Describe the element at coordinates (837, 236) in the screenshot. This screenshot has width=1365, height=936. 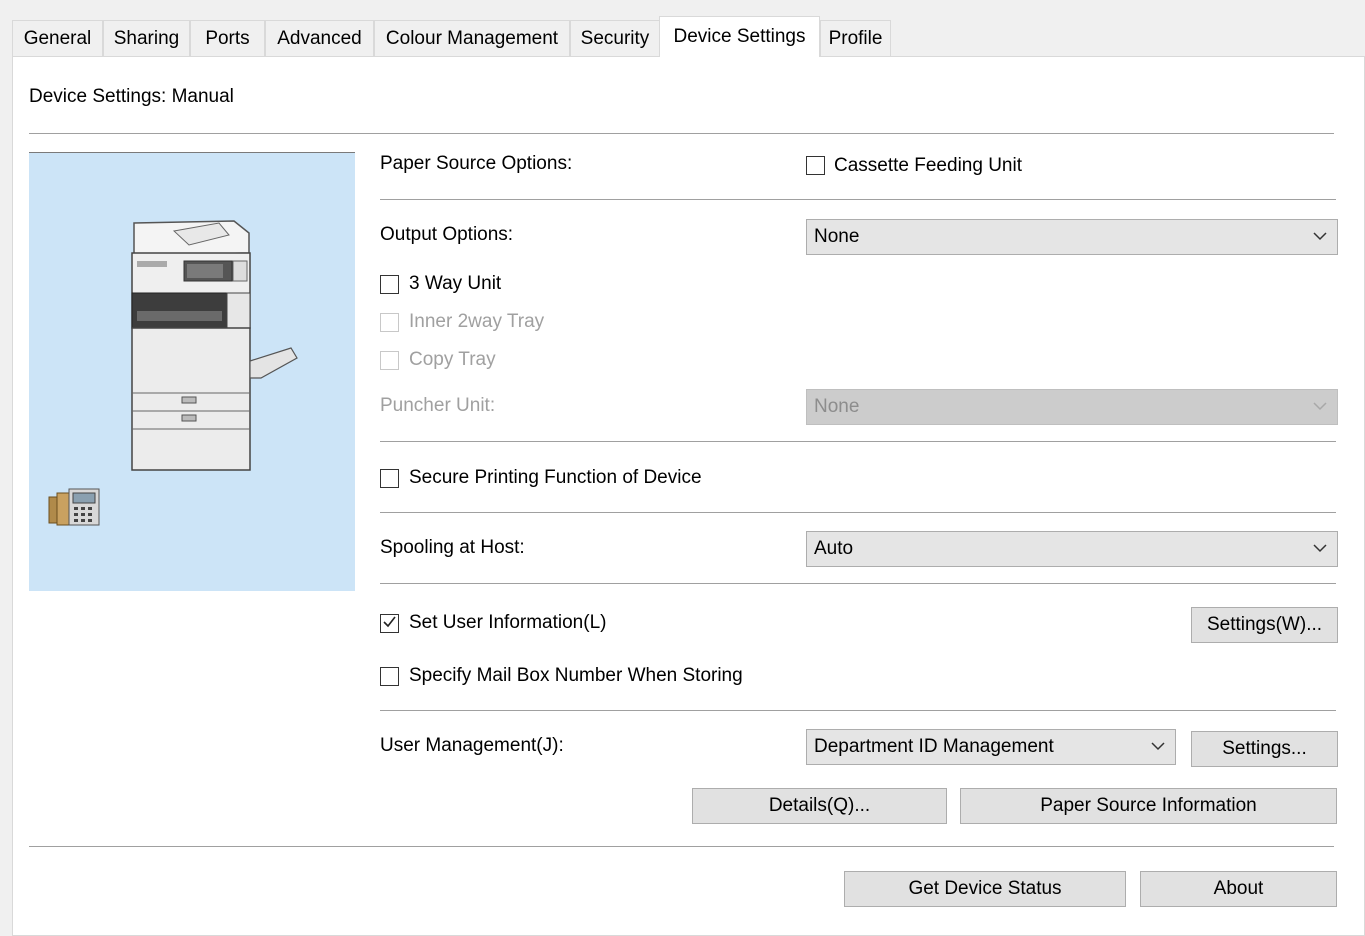
I see `output-options-value: None` at that location.